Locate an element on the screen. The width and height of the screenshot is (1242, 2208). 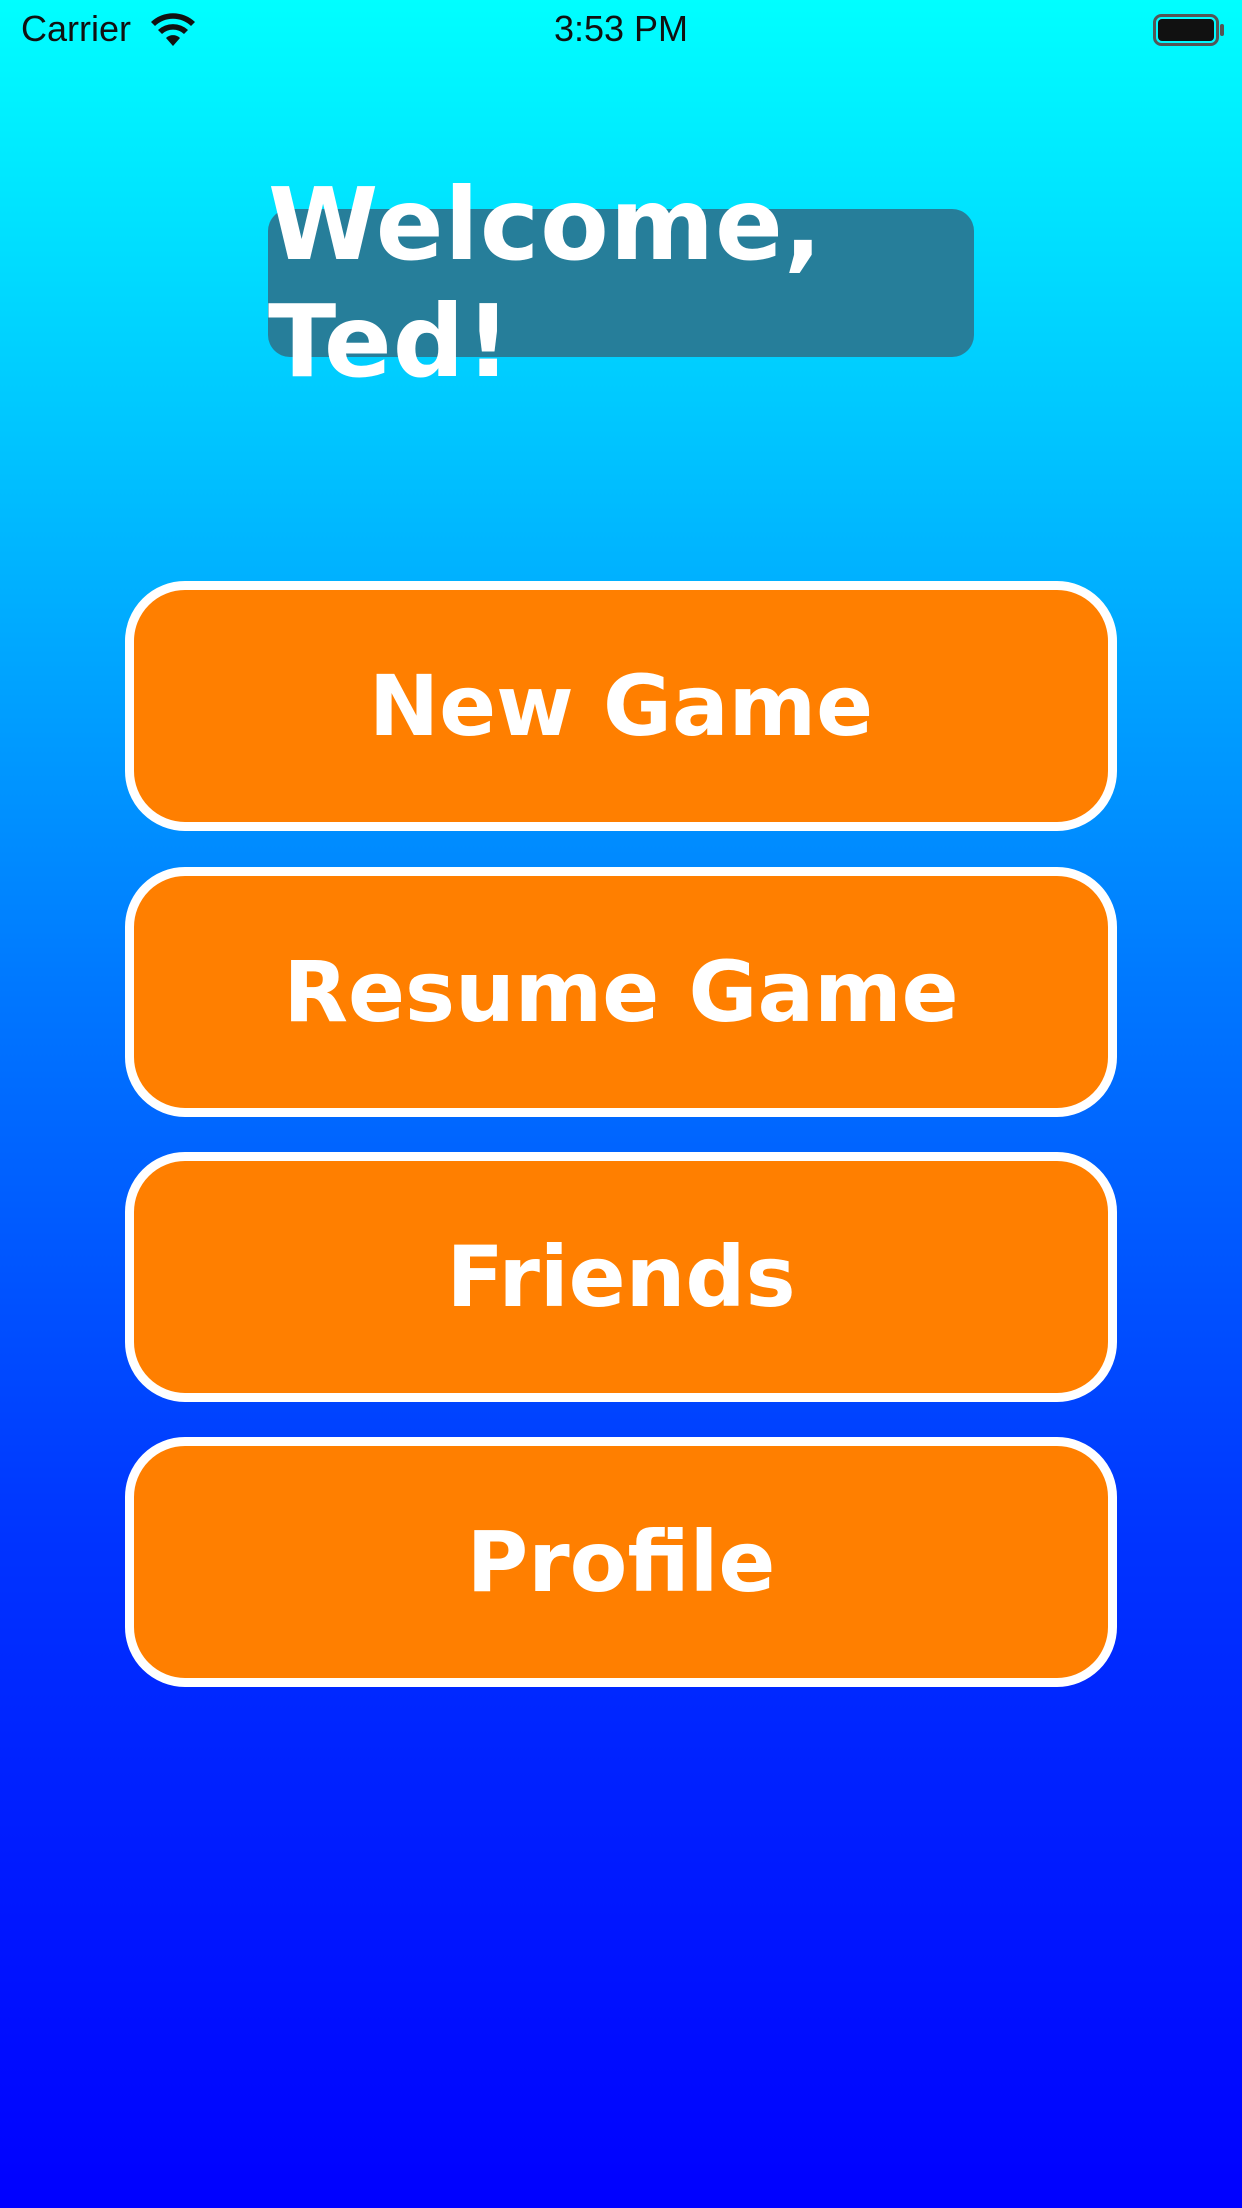
profile-button: Profile is located at coordinates (621, 1562).